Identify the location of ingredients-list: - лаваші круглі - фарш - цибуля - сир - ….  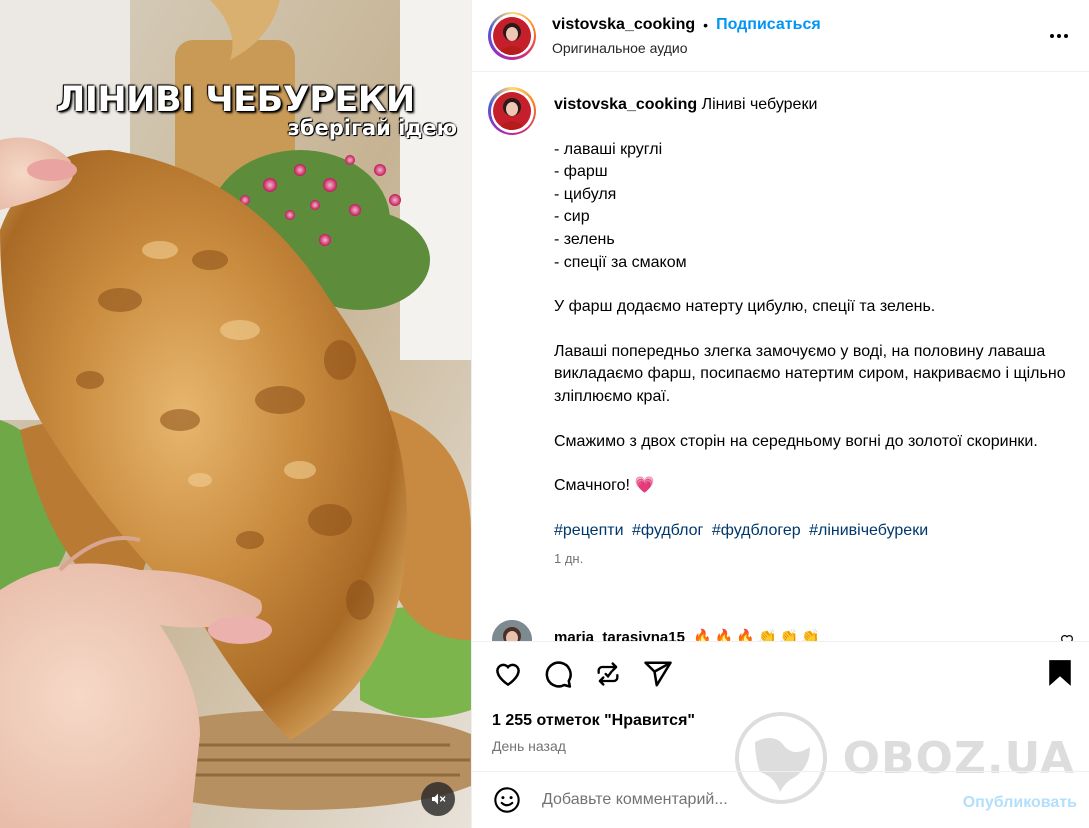
(814, 207).